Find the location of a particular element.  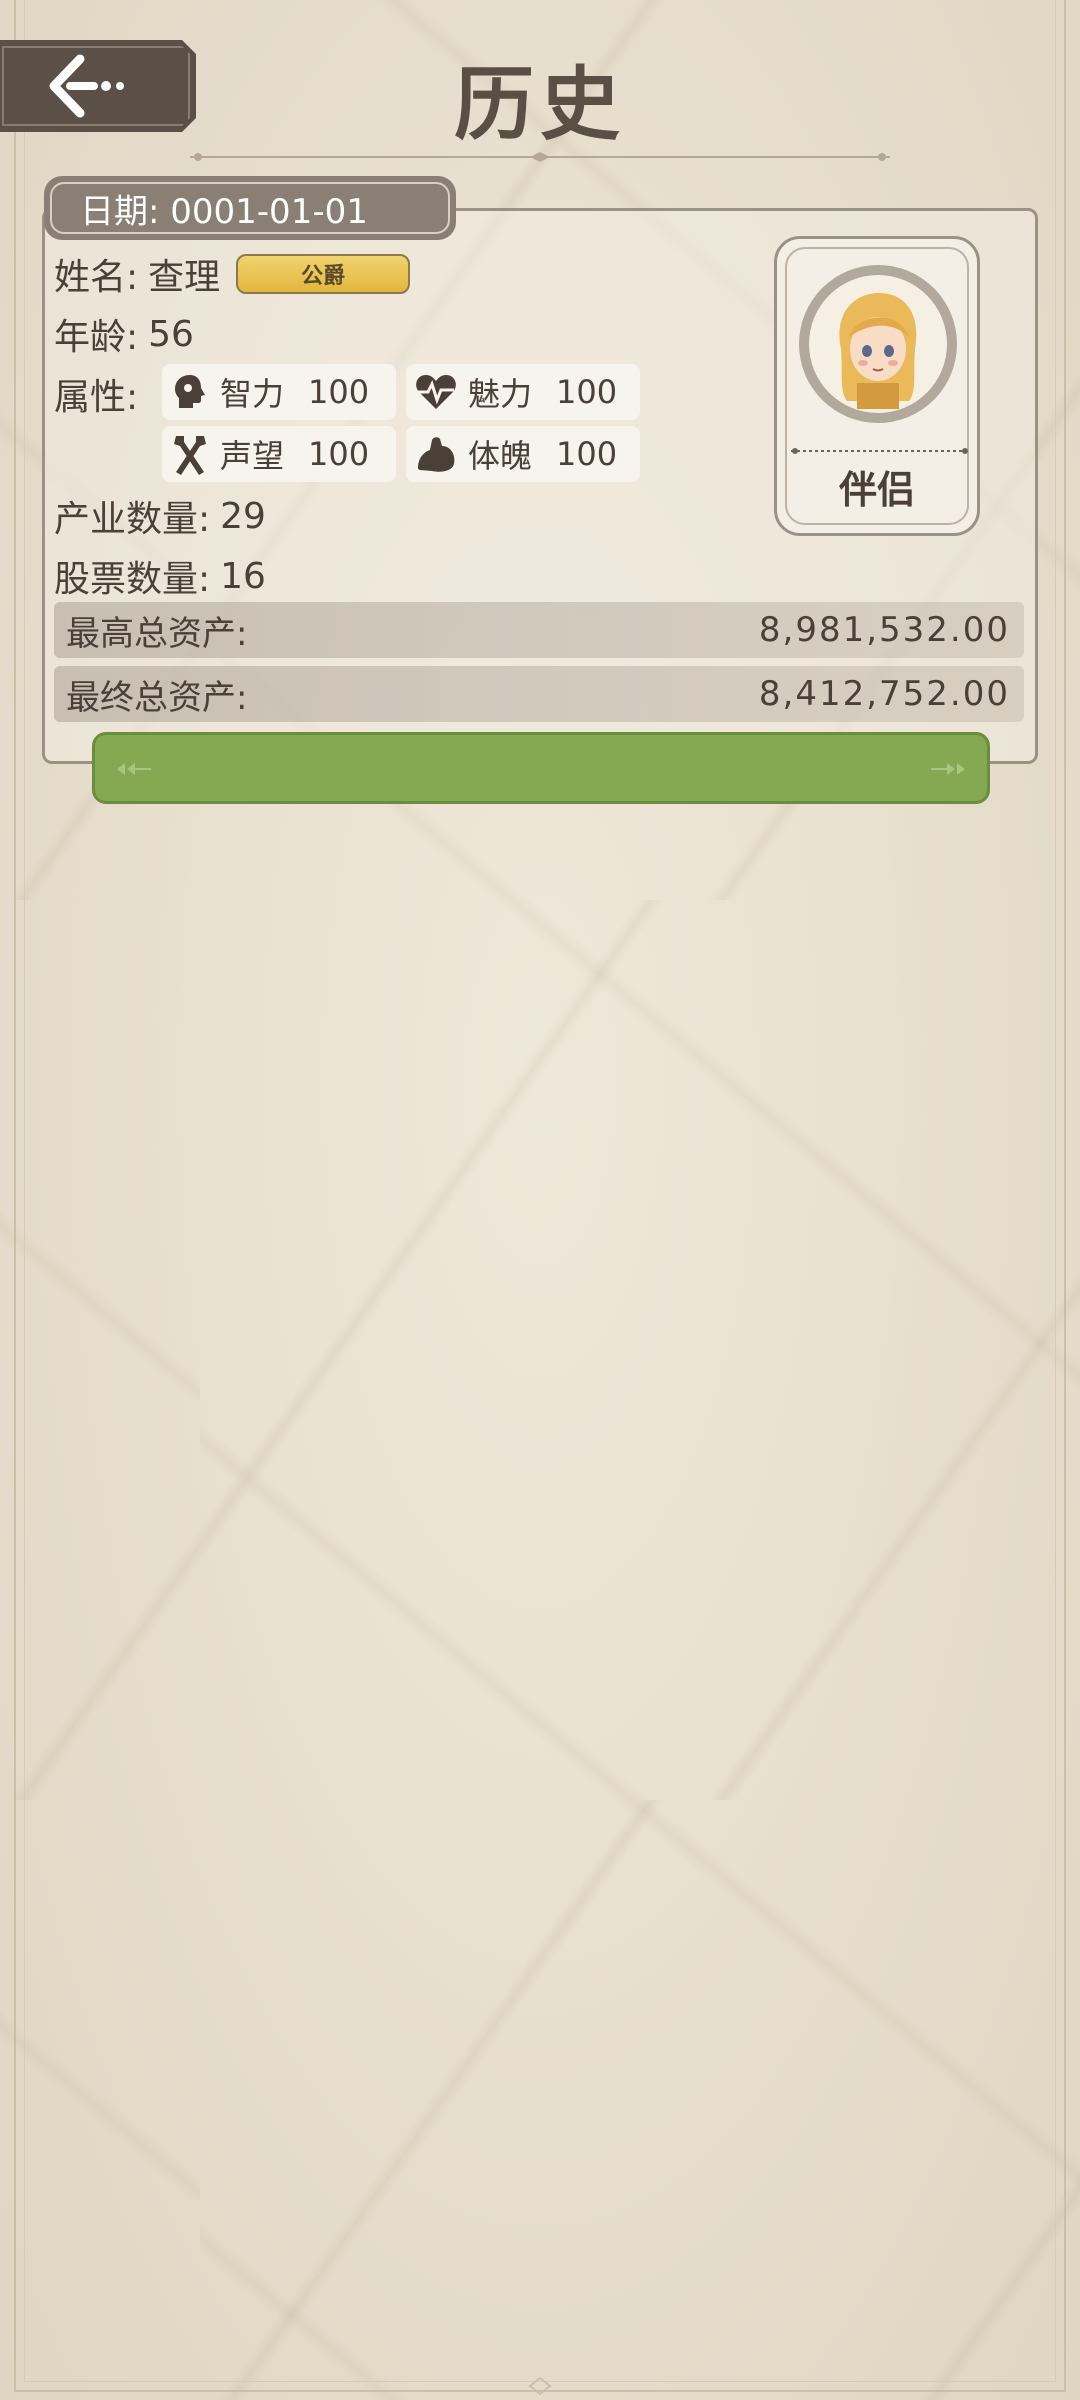

crossed-hammers-icon is located at coordinates (190, 455).